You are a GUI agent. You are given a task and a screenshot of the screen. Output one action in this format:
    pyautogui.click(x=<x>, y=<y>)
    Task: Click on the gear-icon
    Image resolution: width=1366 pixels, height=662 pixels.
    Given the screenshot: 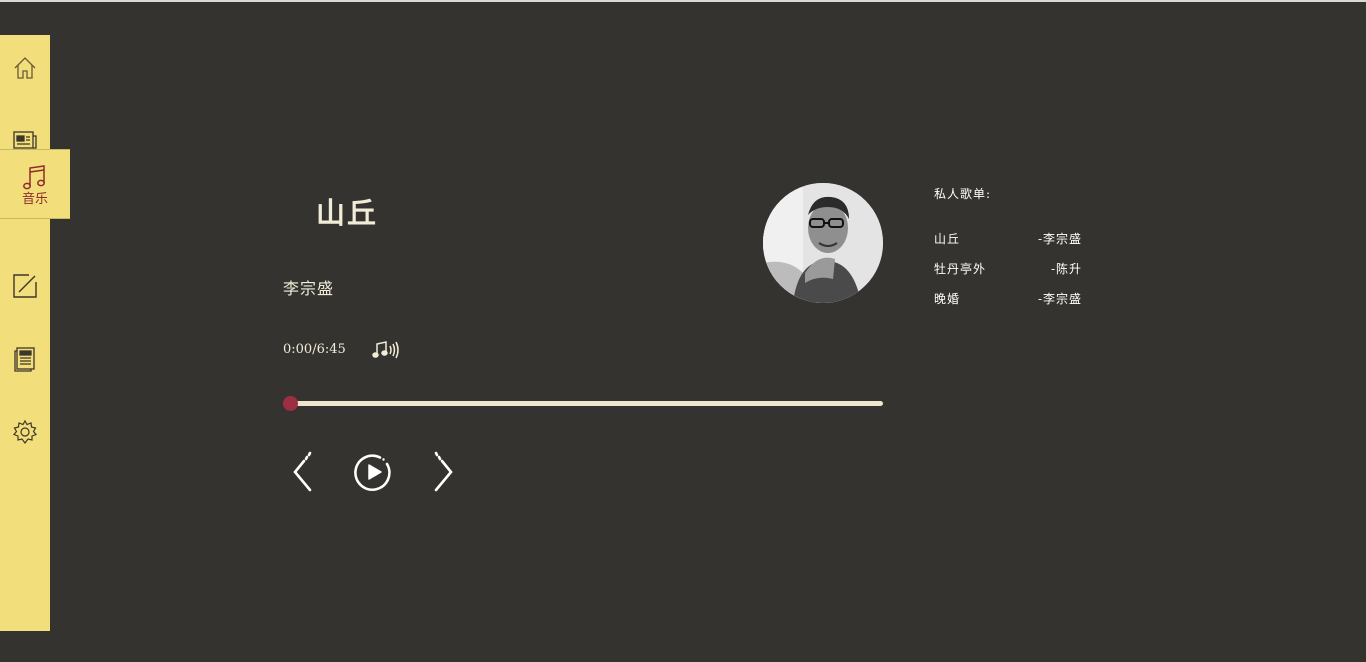 What is the action you would take?
    pyautogui.click(x=25, y=431)
    